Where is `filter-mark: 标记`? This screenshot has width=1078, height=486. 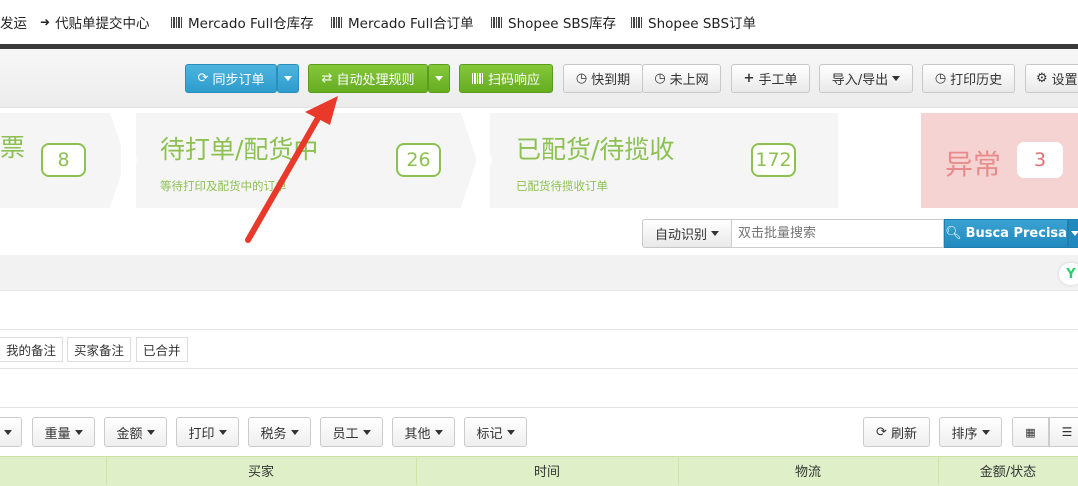
filter-mark: 标记 is located at coordinates (495, 432).